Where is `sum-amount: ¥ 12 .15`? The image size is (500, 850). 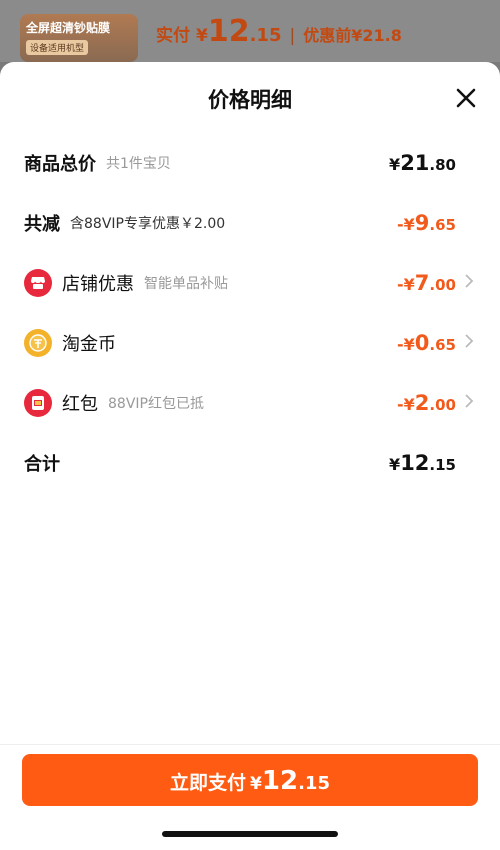 sum-amount: ¥ 12 .15 is located at coordinates (422, 463).